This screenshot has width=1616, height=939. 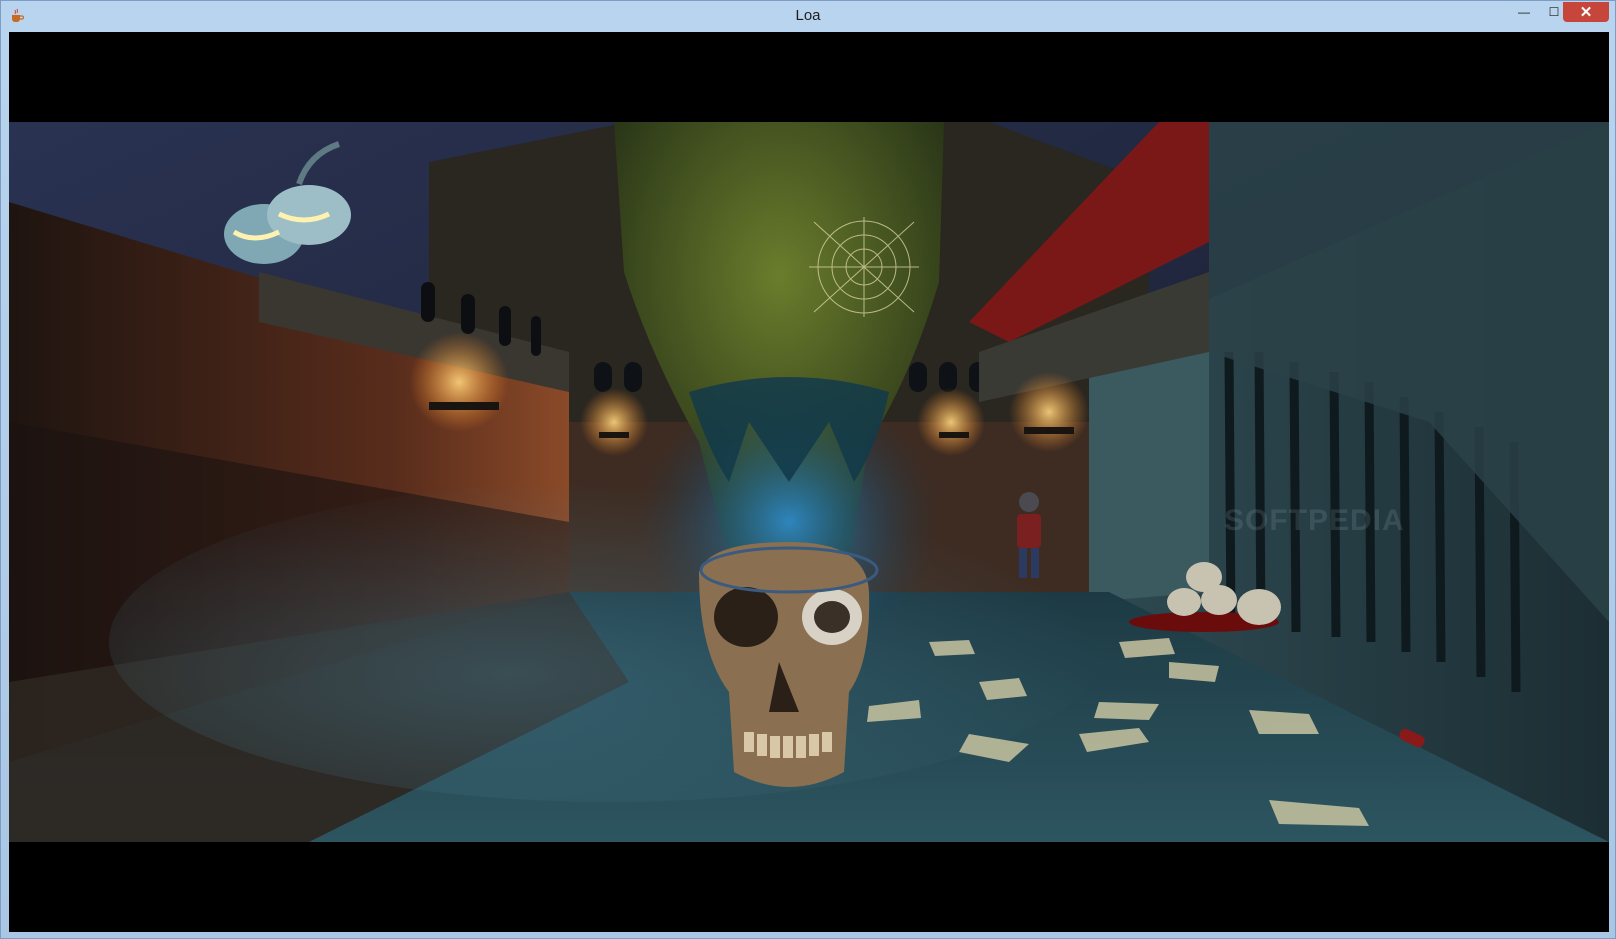 I want to click on watermark: SOFTPEDIA, so click(x=1314, y=520).